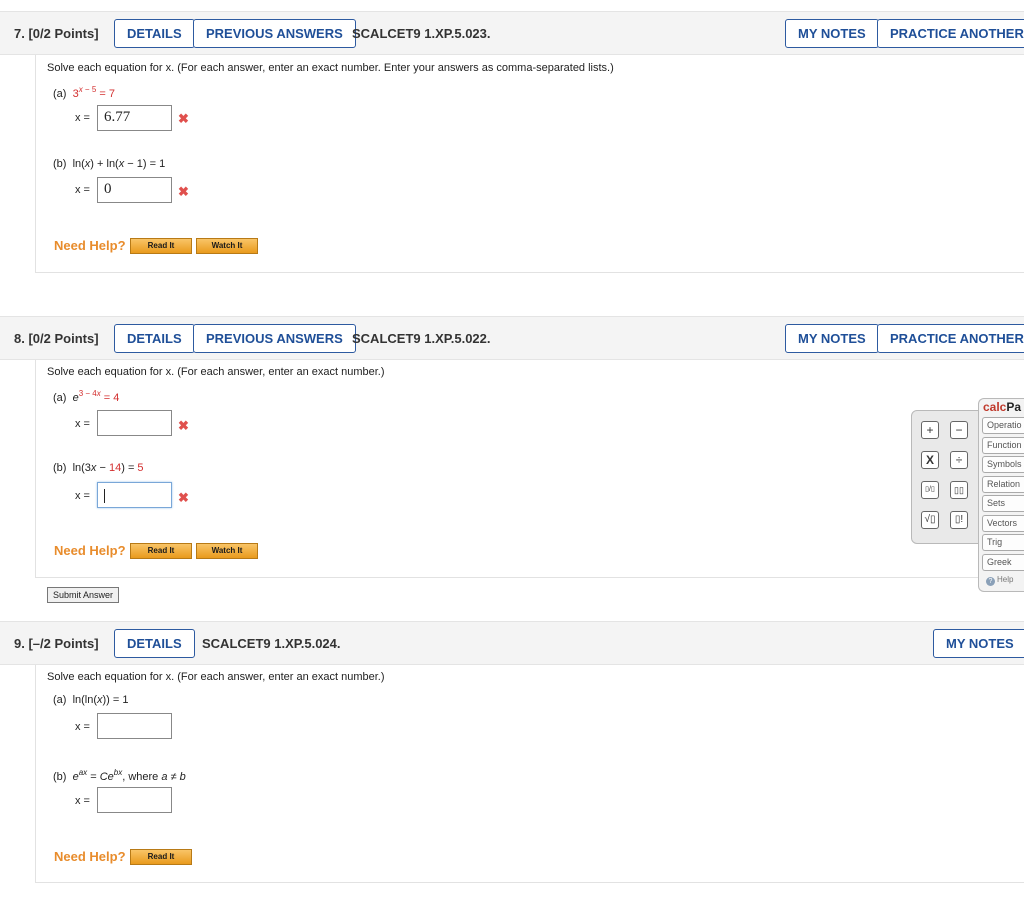 Image resolution: width=1024 pixels, height=915 pixels. I want to click on calcpad-title: calcPa, so click(1002, 407).